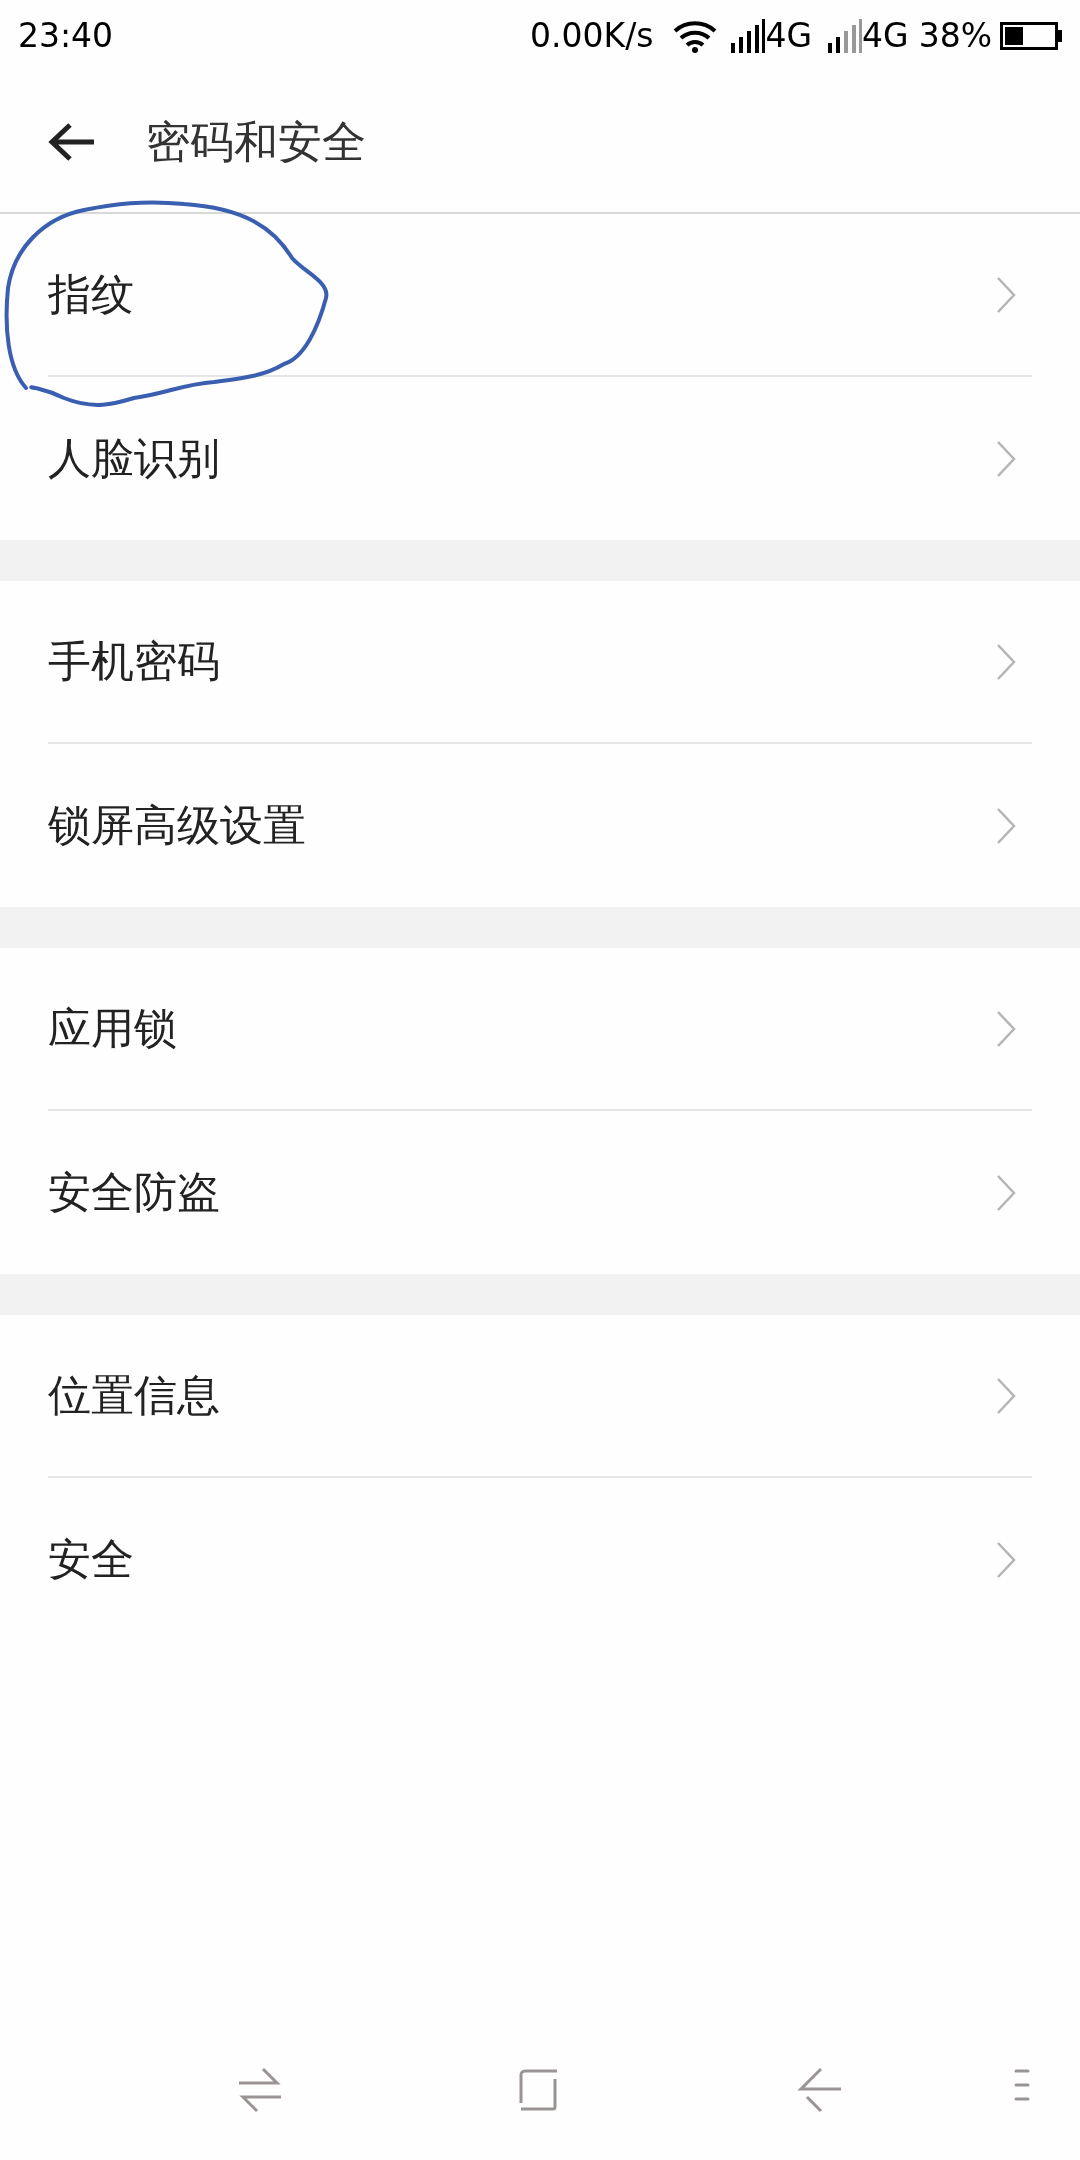 The image size is (1080, 2160). What do you see at coordinates (1022, 2085) in the screenshot?
I see `menu-icon` at bounding box center [1022, 2085].